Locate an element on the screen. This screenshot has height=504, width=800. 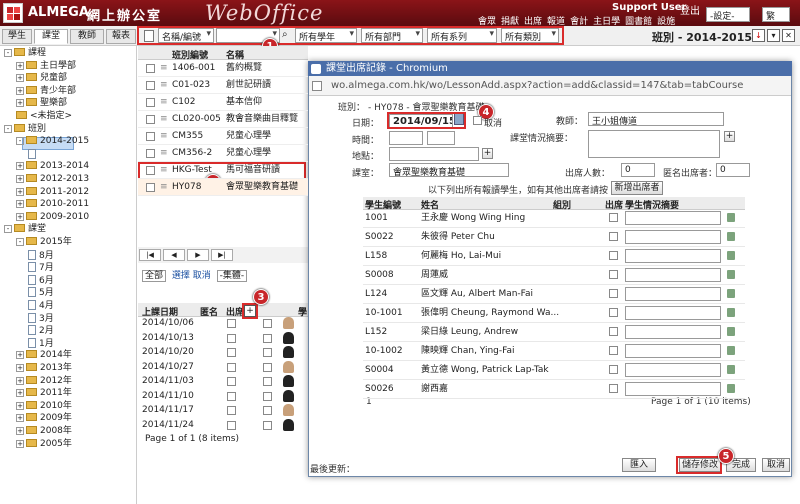
tree-node: - 課程 is located at coordinates (25, 53).